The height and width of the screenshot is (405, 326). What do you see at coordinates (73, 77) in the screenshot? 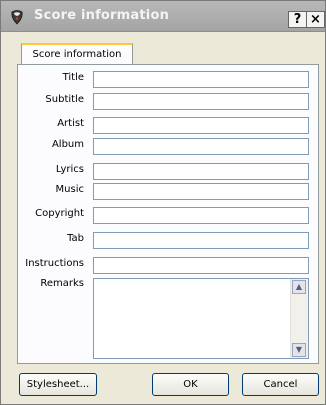
I see `title-label: Title` at bounding box center [73, 77].